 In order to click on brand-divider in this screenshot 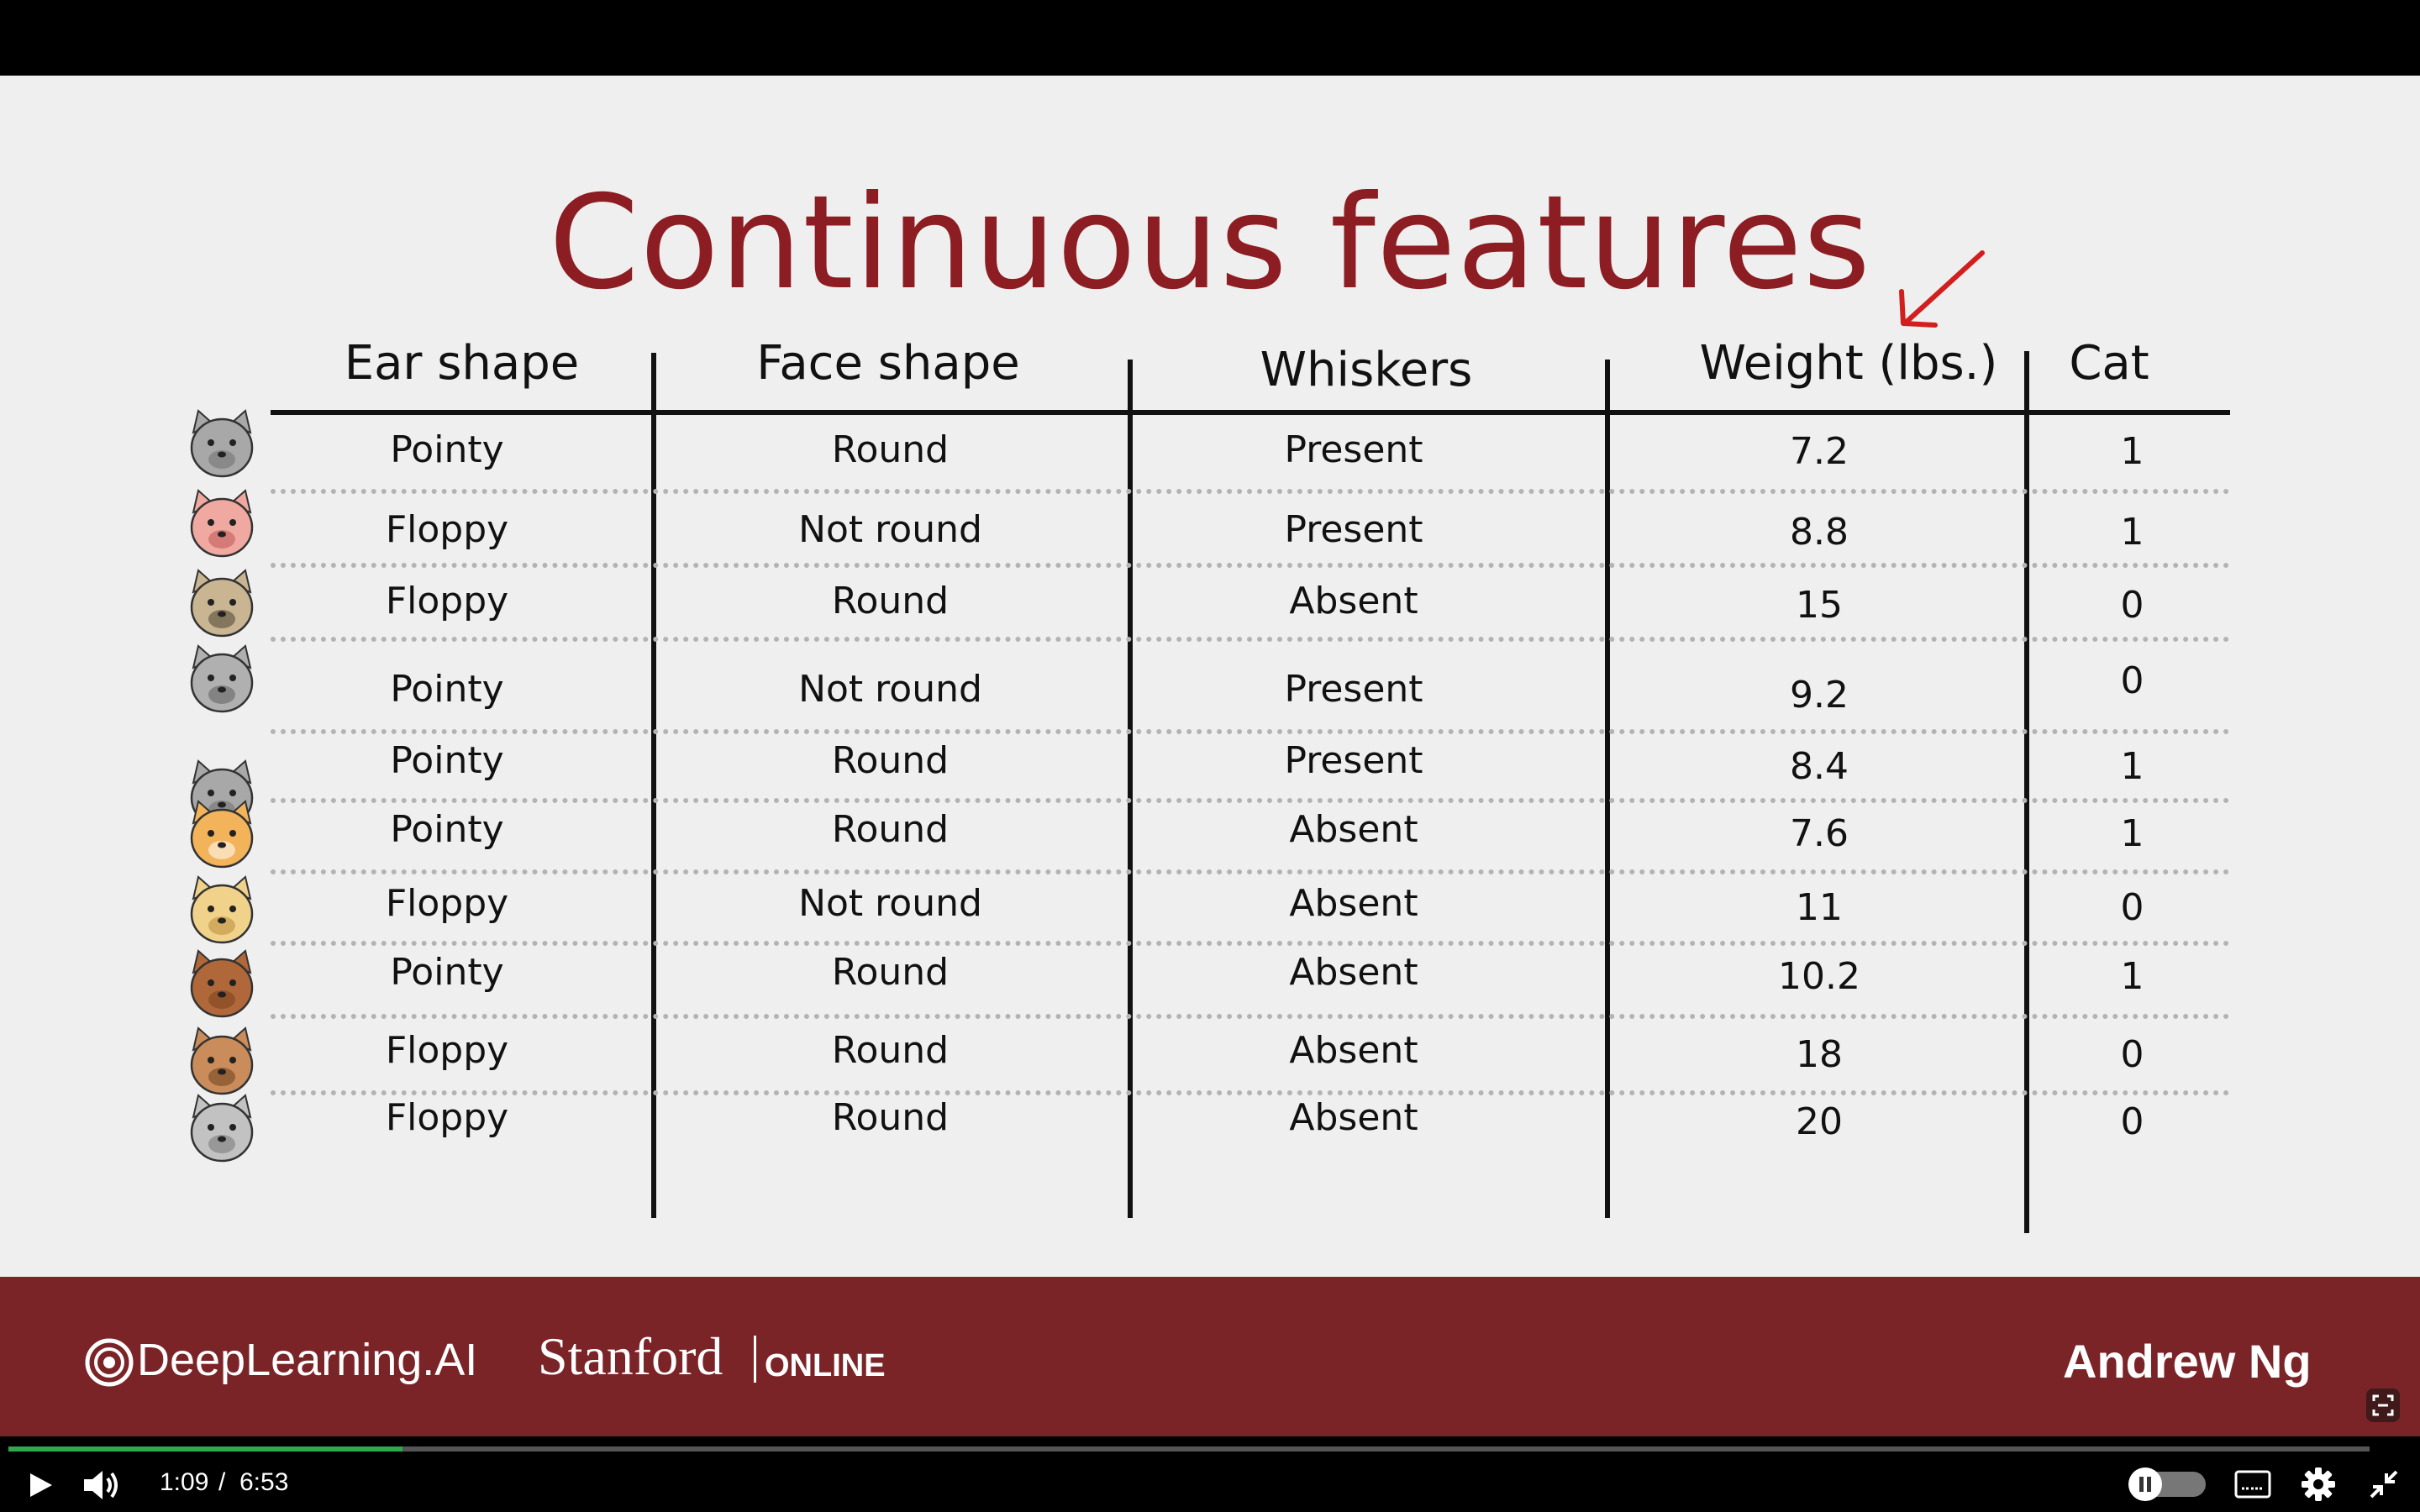, I will do `click(755, 1359)`.